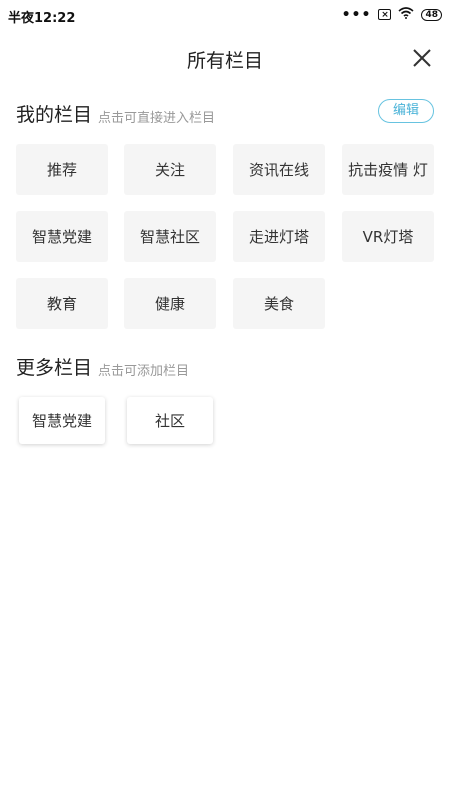  I want to click on status-time: 半夜12:22, so click(42, 18).